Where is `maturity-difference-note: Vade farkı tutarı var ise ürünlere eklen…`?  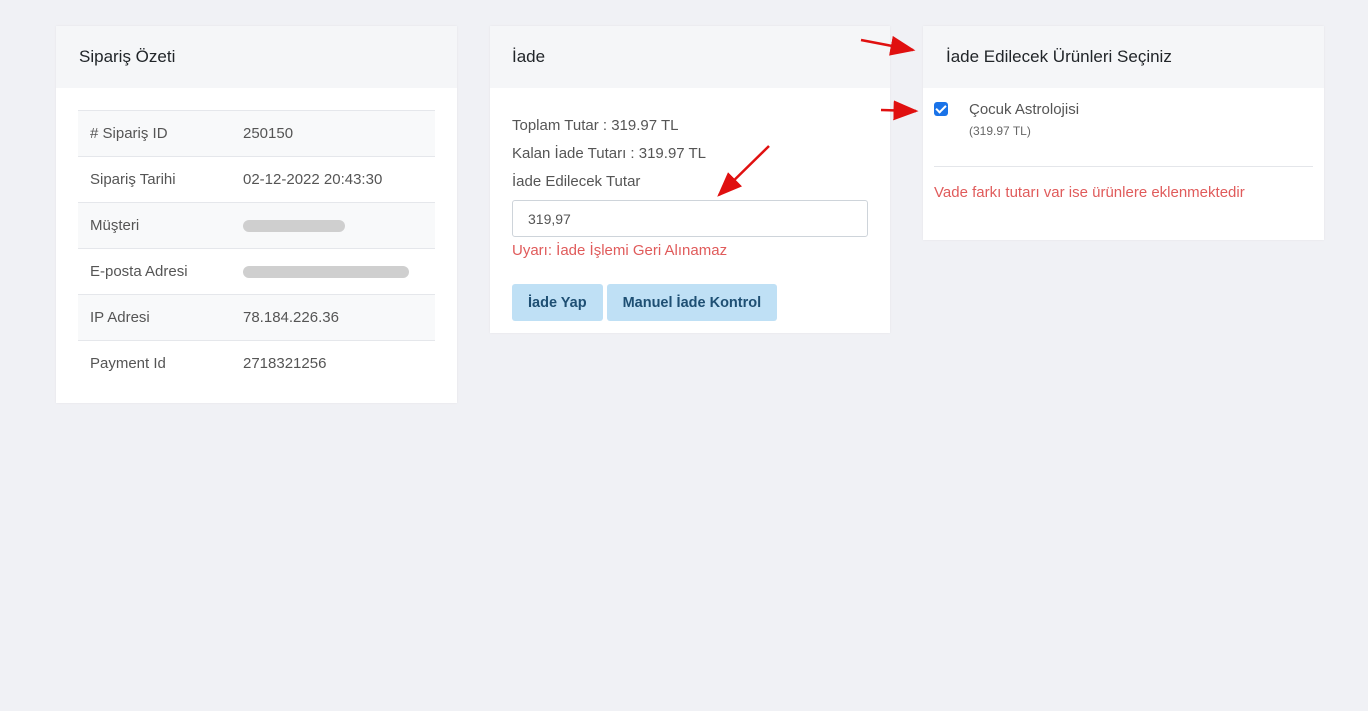
maturity-difference-note: Vade farkı tutarı var ise ürünlere eklen… is located at coordinates (1089, 192).